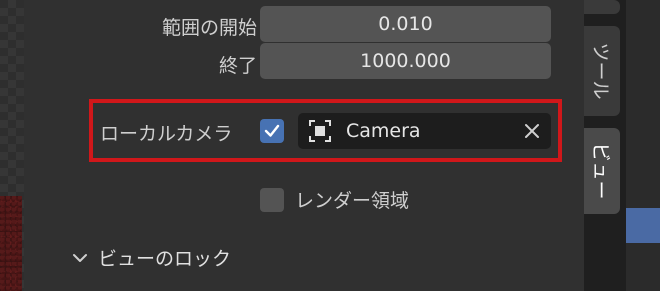 The image size is (660, 291). I want to click on tab-above, so click(602, 7).